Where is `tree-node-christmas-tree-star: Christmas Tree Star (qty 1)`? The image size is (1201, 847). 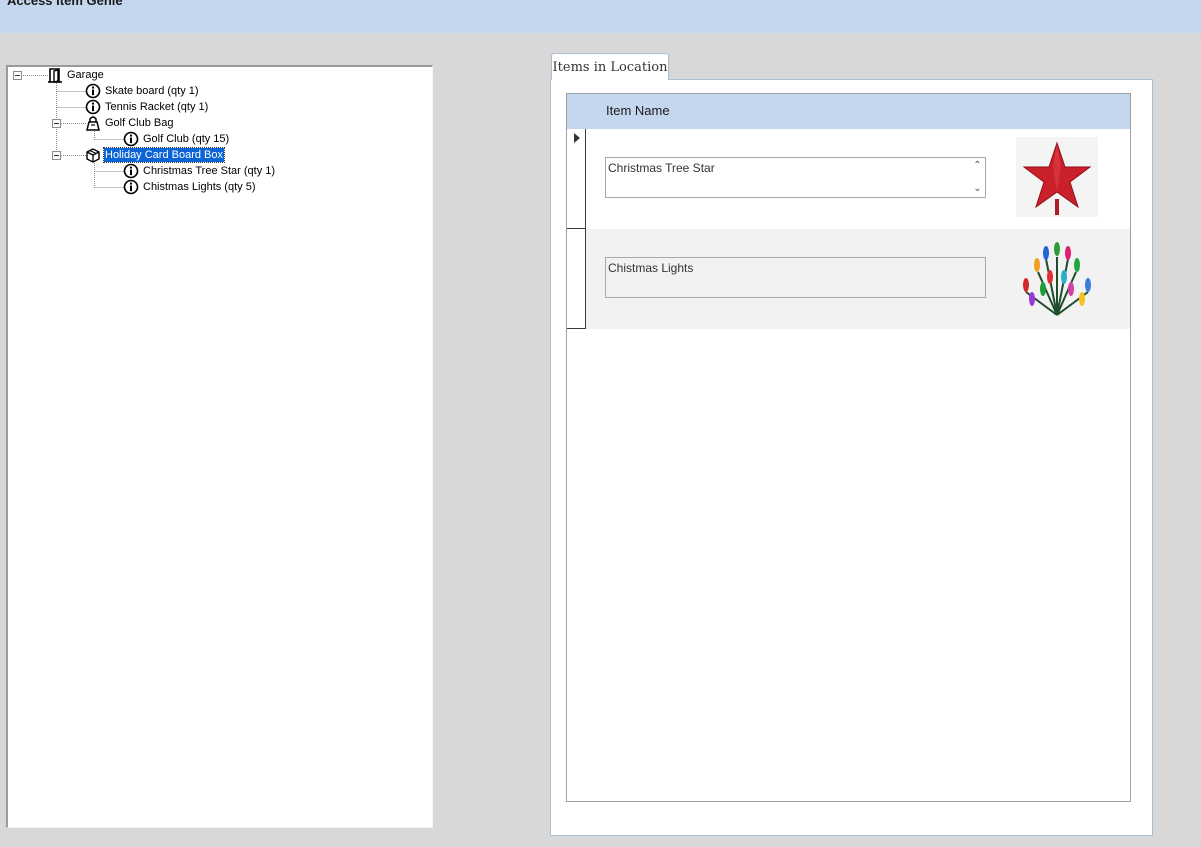 tree-node-christmas-tree-star: Christmas Tree Star (qty 1) is located at coordinates (199, 171).